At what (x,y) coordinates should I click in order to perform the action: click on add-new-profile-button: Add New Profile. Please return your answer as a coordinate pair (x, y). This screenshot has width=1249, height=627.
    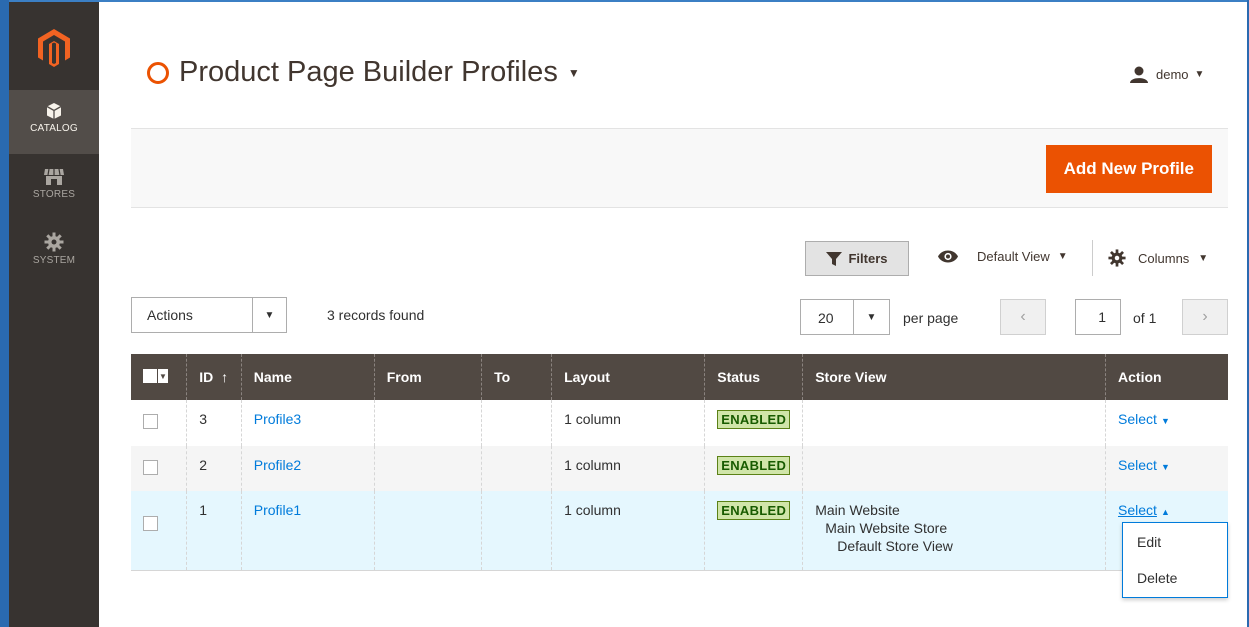
    Looking at the image, I should click on (1128, 169).